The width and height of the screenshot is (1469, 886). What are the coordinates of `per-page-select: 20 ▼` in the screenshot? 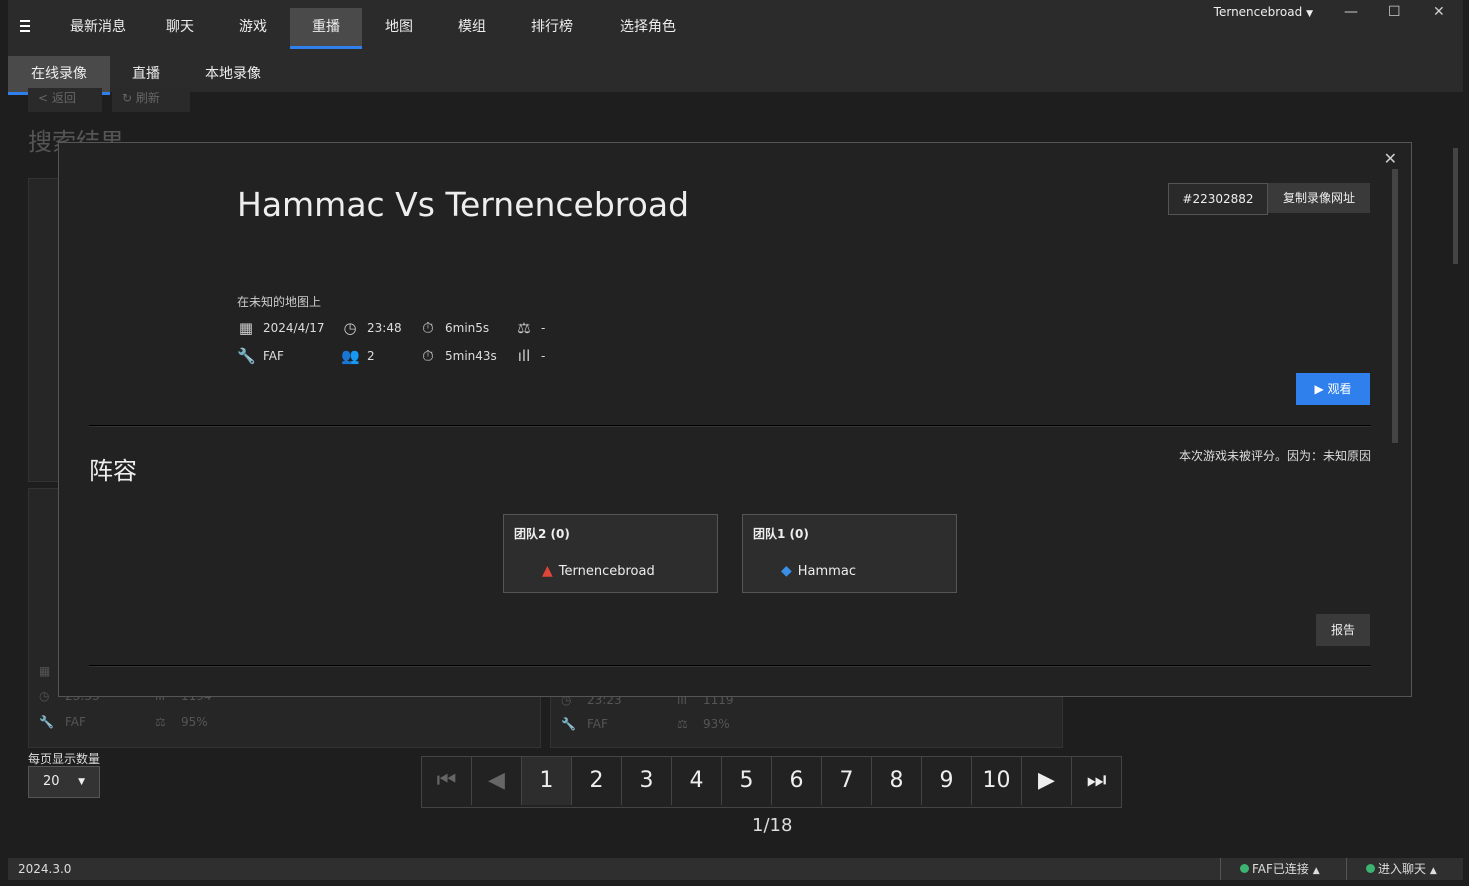 It's located at (64, 782).